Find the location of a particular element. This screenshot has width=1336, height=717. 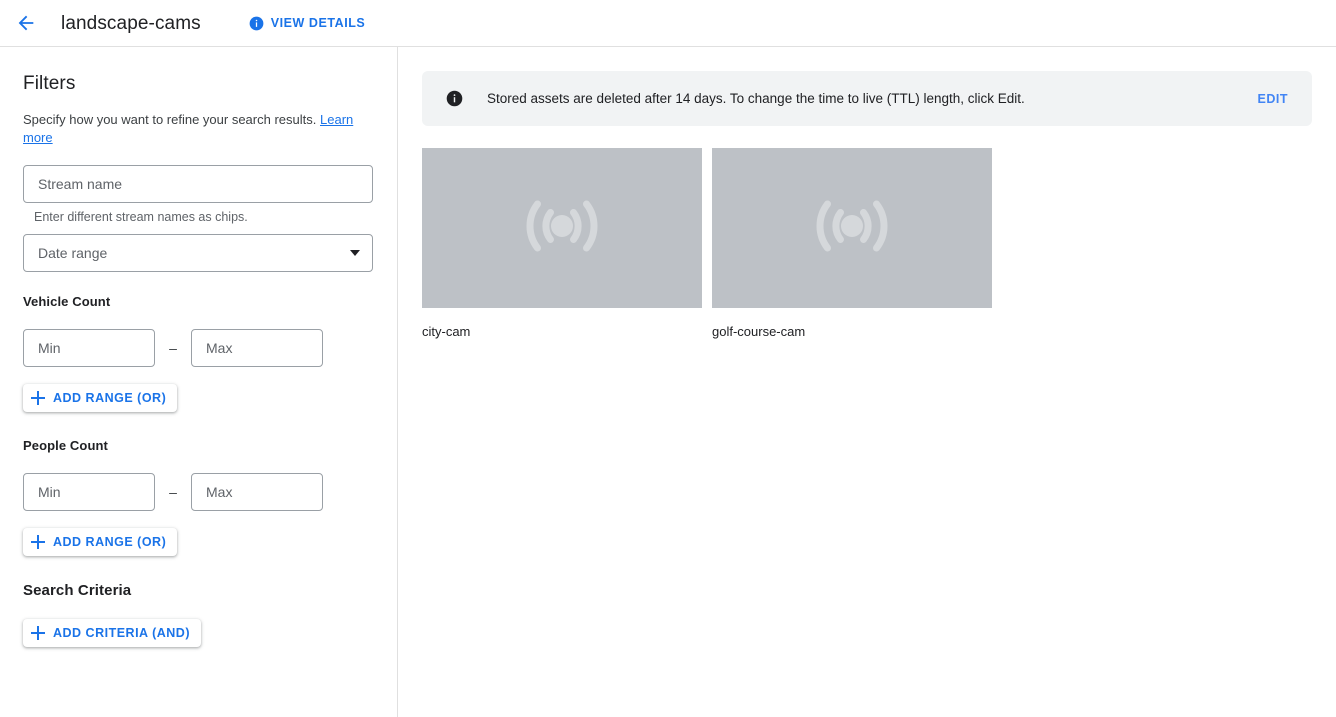

add-criteria-button: ADD CRITERIA (AND) is located at coordinates (112, 633).